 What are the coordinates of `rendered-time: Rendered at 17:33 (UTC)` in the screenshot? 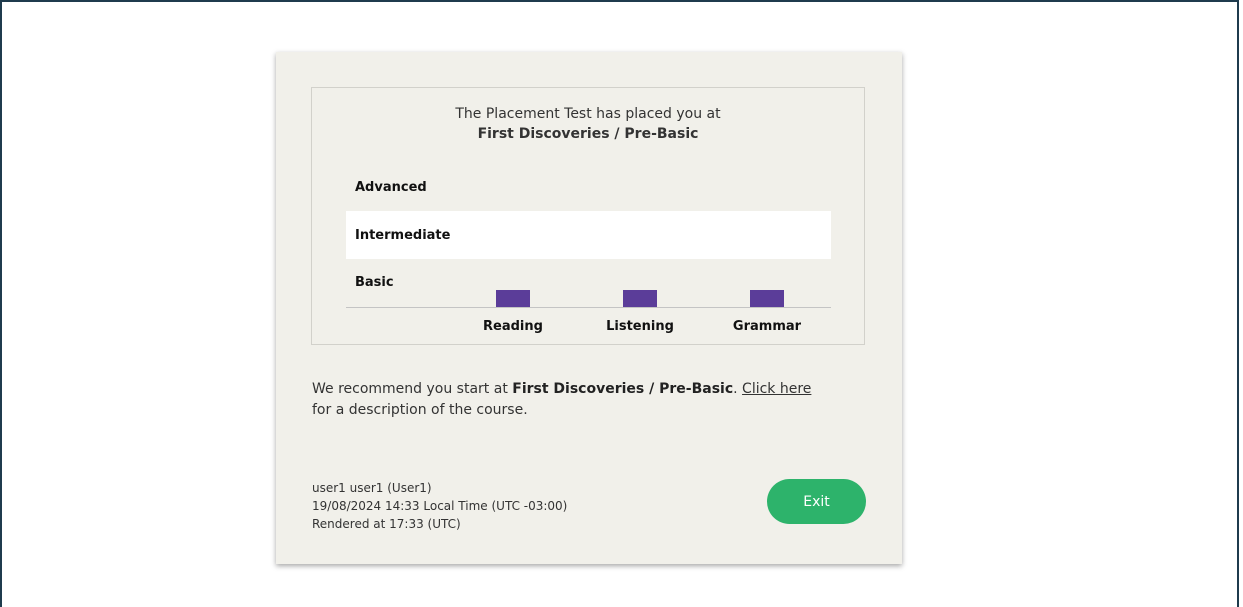 It's located at (386, 524).